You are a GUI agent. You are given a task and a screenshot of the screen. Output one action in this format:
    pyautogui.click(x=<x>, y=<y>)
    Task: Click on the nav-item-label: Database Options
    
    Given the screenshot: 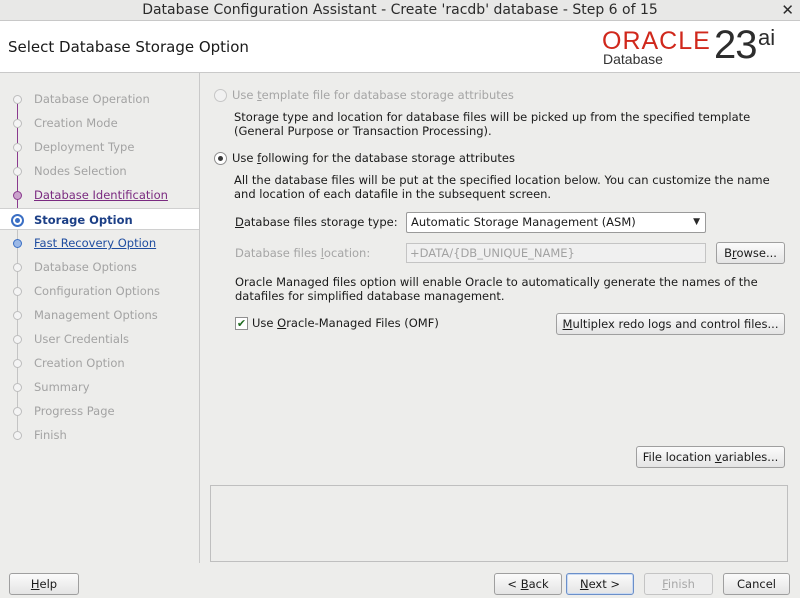 What is the action you would take?
    pyautogui.click(x=85, y=267)
    